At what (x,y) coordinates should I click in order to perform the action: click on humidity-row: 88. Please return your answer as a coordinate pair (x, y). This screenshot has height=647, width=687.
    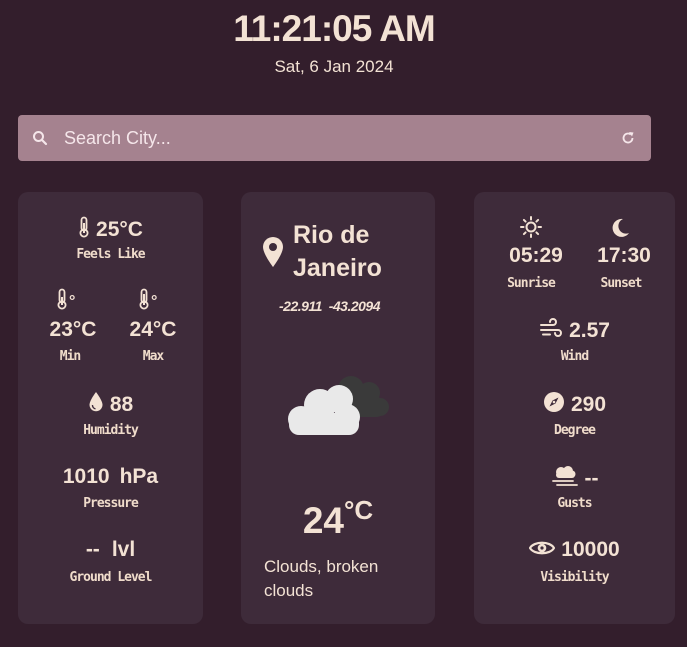
    Looking at the image, I should click on (110, 404).